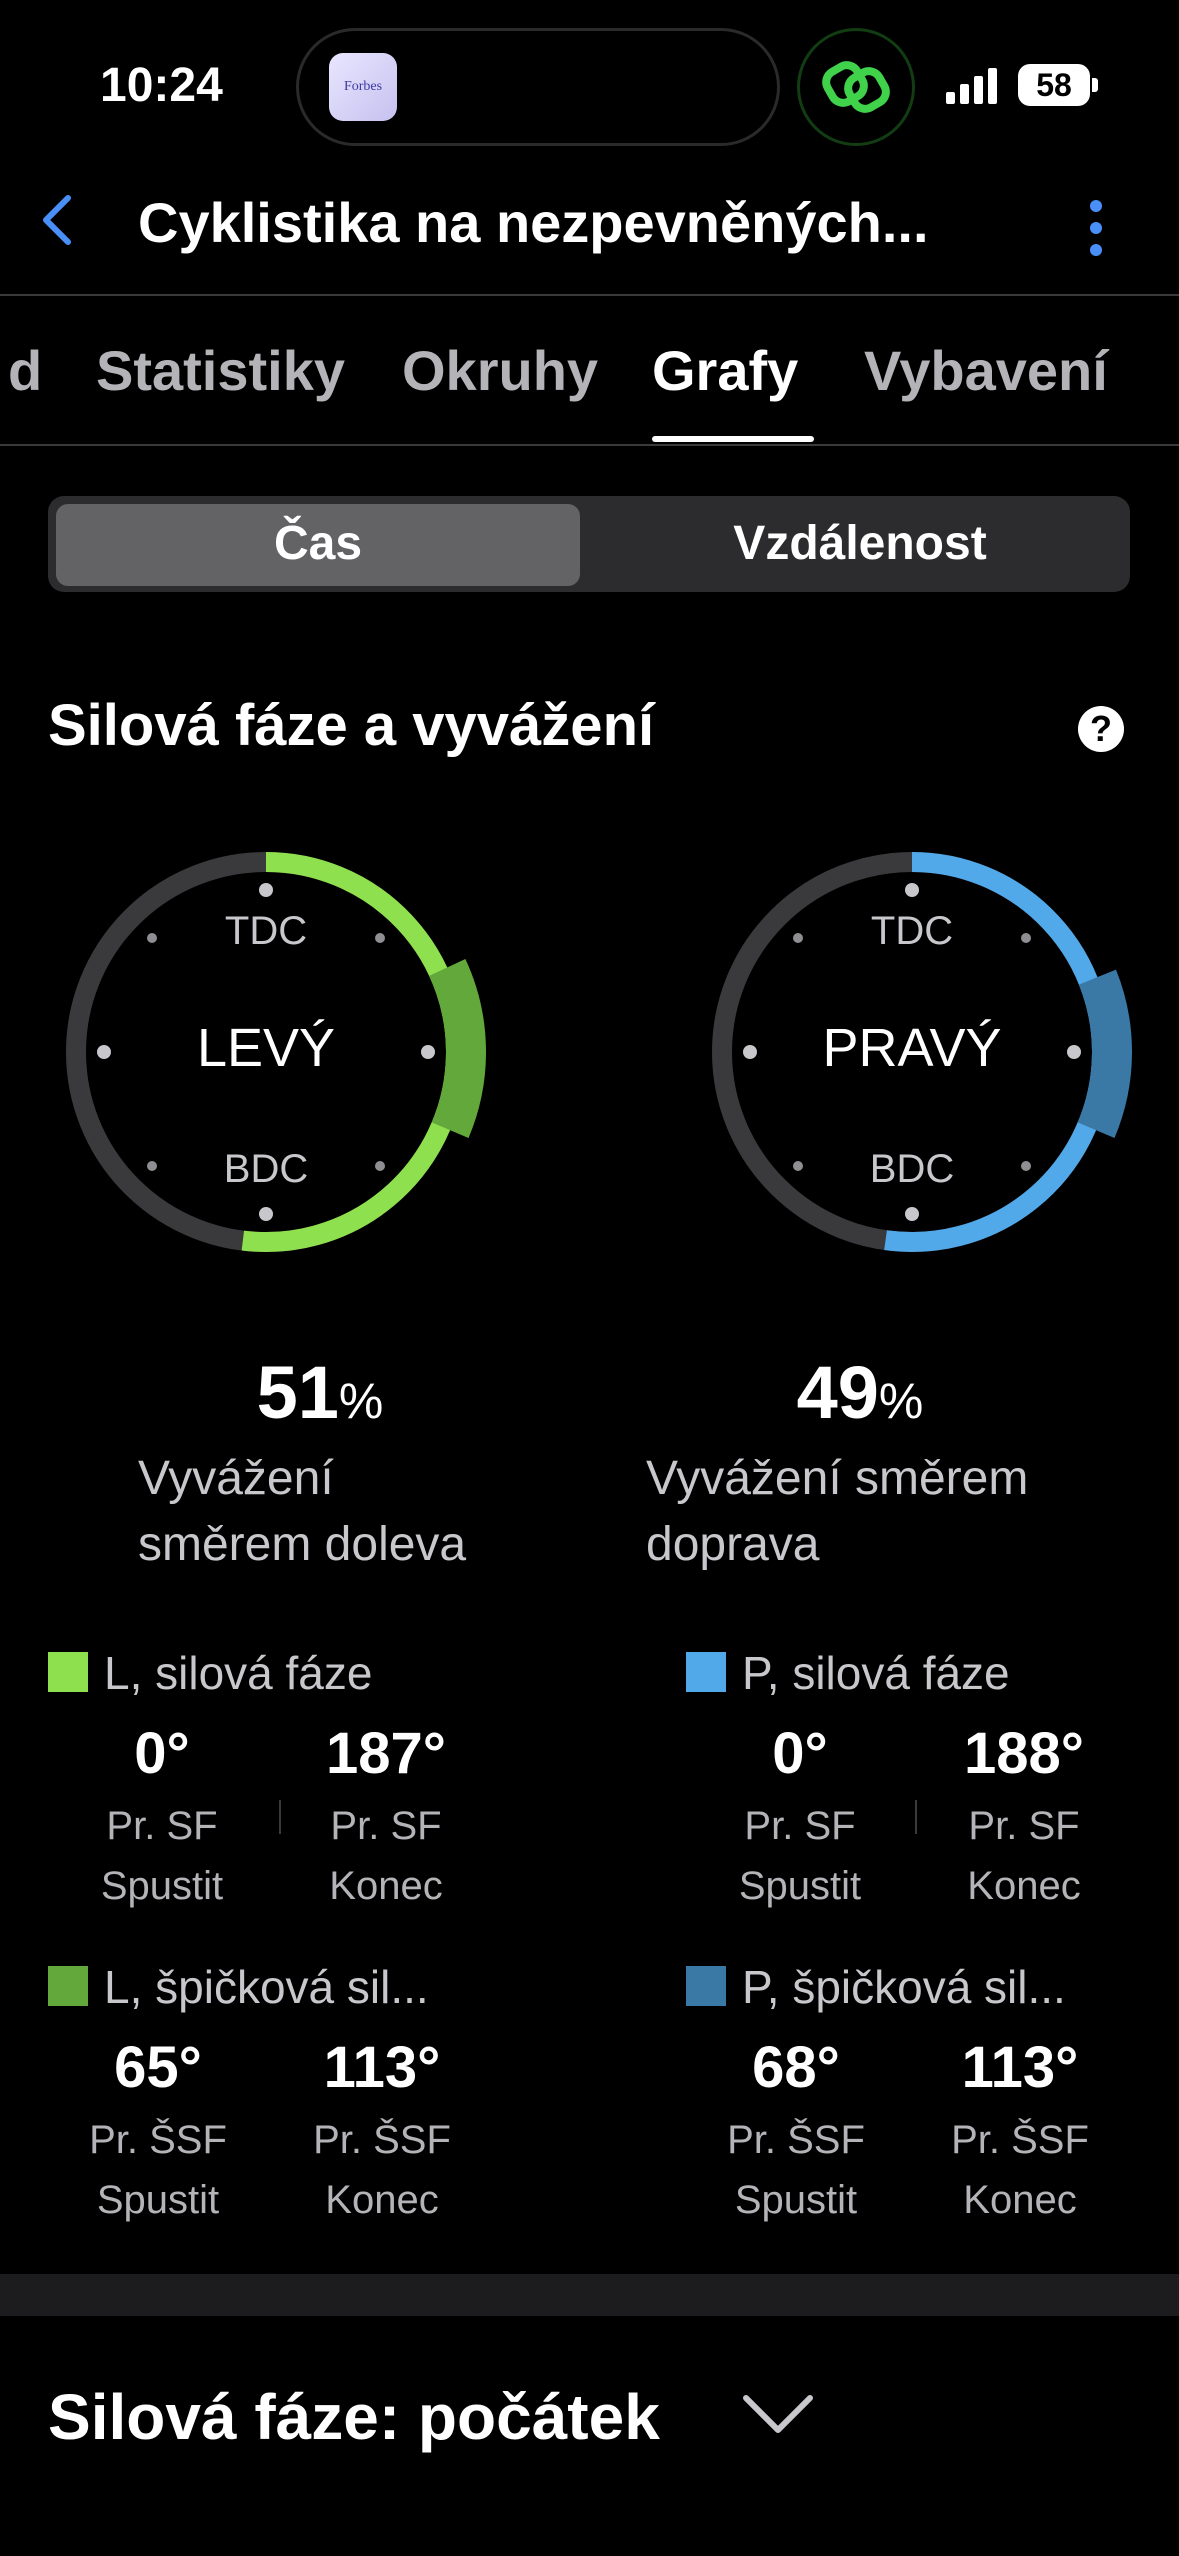  What do you see at coordinates (916, 1817) in the screenshot?
I see `right-phase-separator` at bounding box center [916, 1817].